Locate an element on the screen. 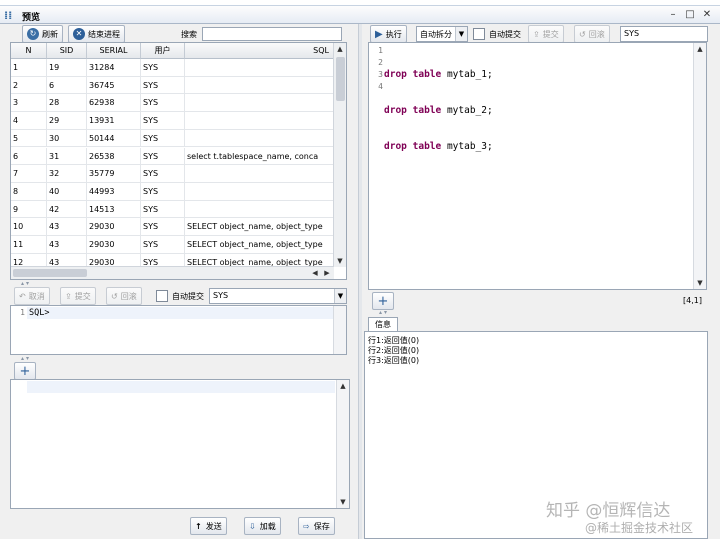 The image size is (720, 539). auto-commit-checkbox is located at coordinates (162, 296).